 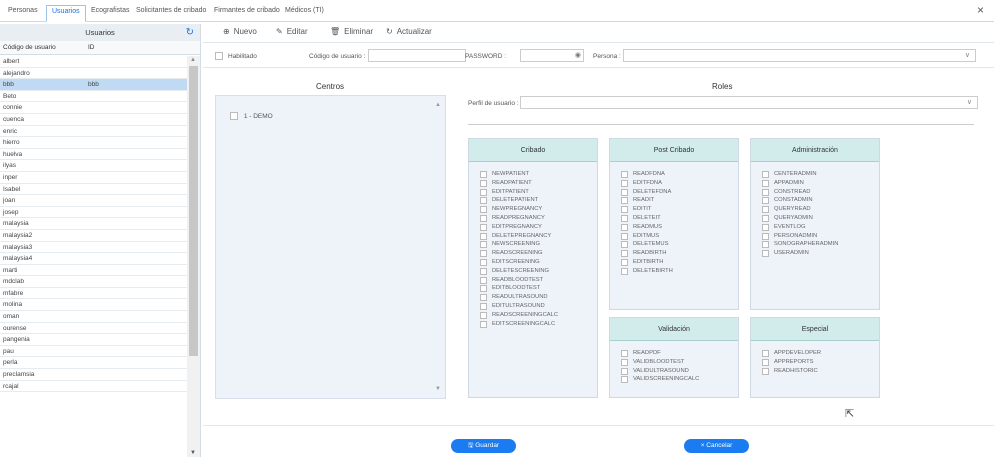 I want to click on user-row: malaysia, so click(x=93, y=224).